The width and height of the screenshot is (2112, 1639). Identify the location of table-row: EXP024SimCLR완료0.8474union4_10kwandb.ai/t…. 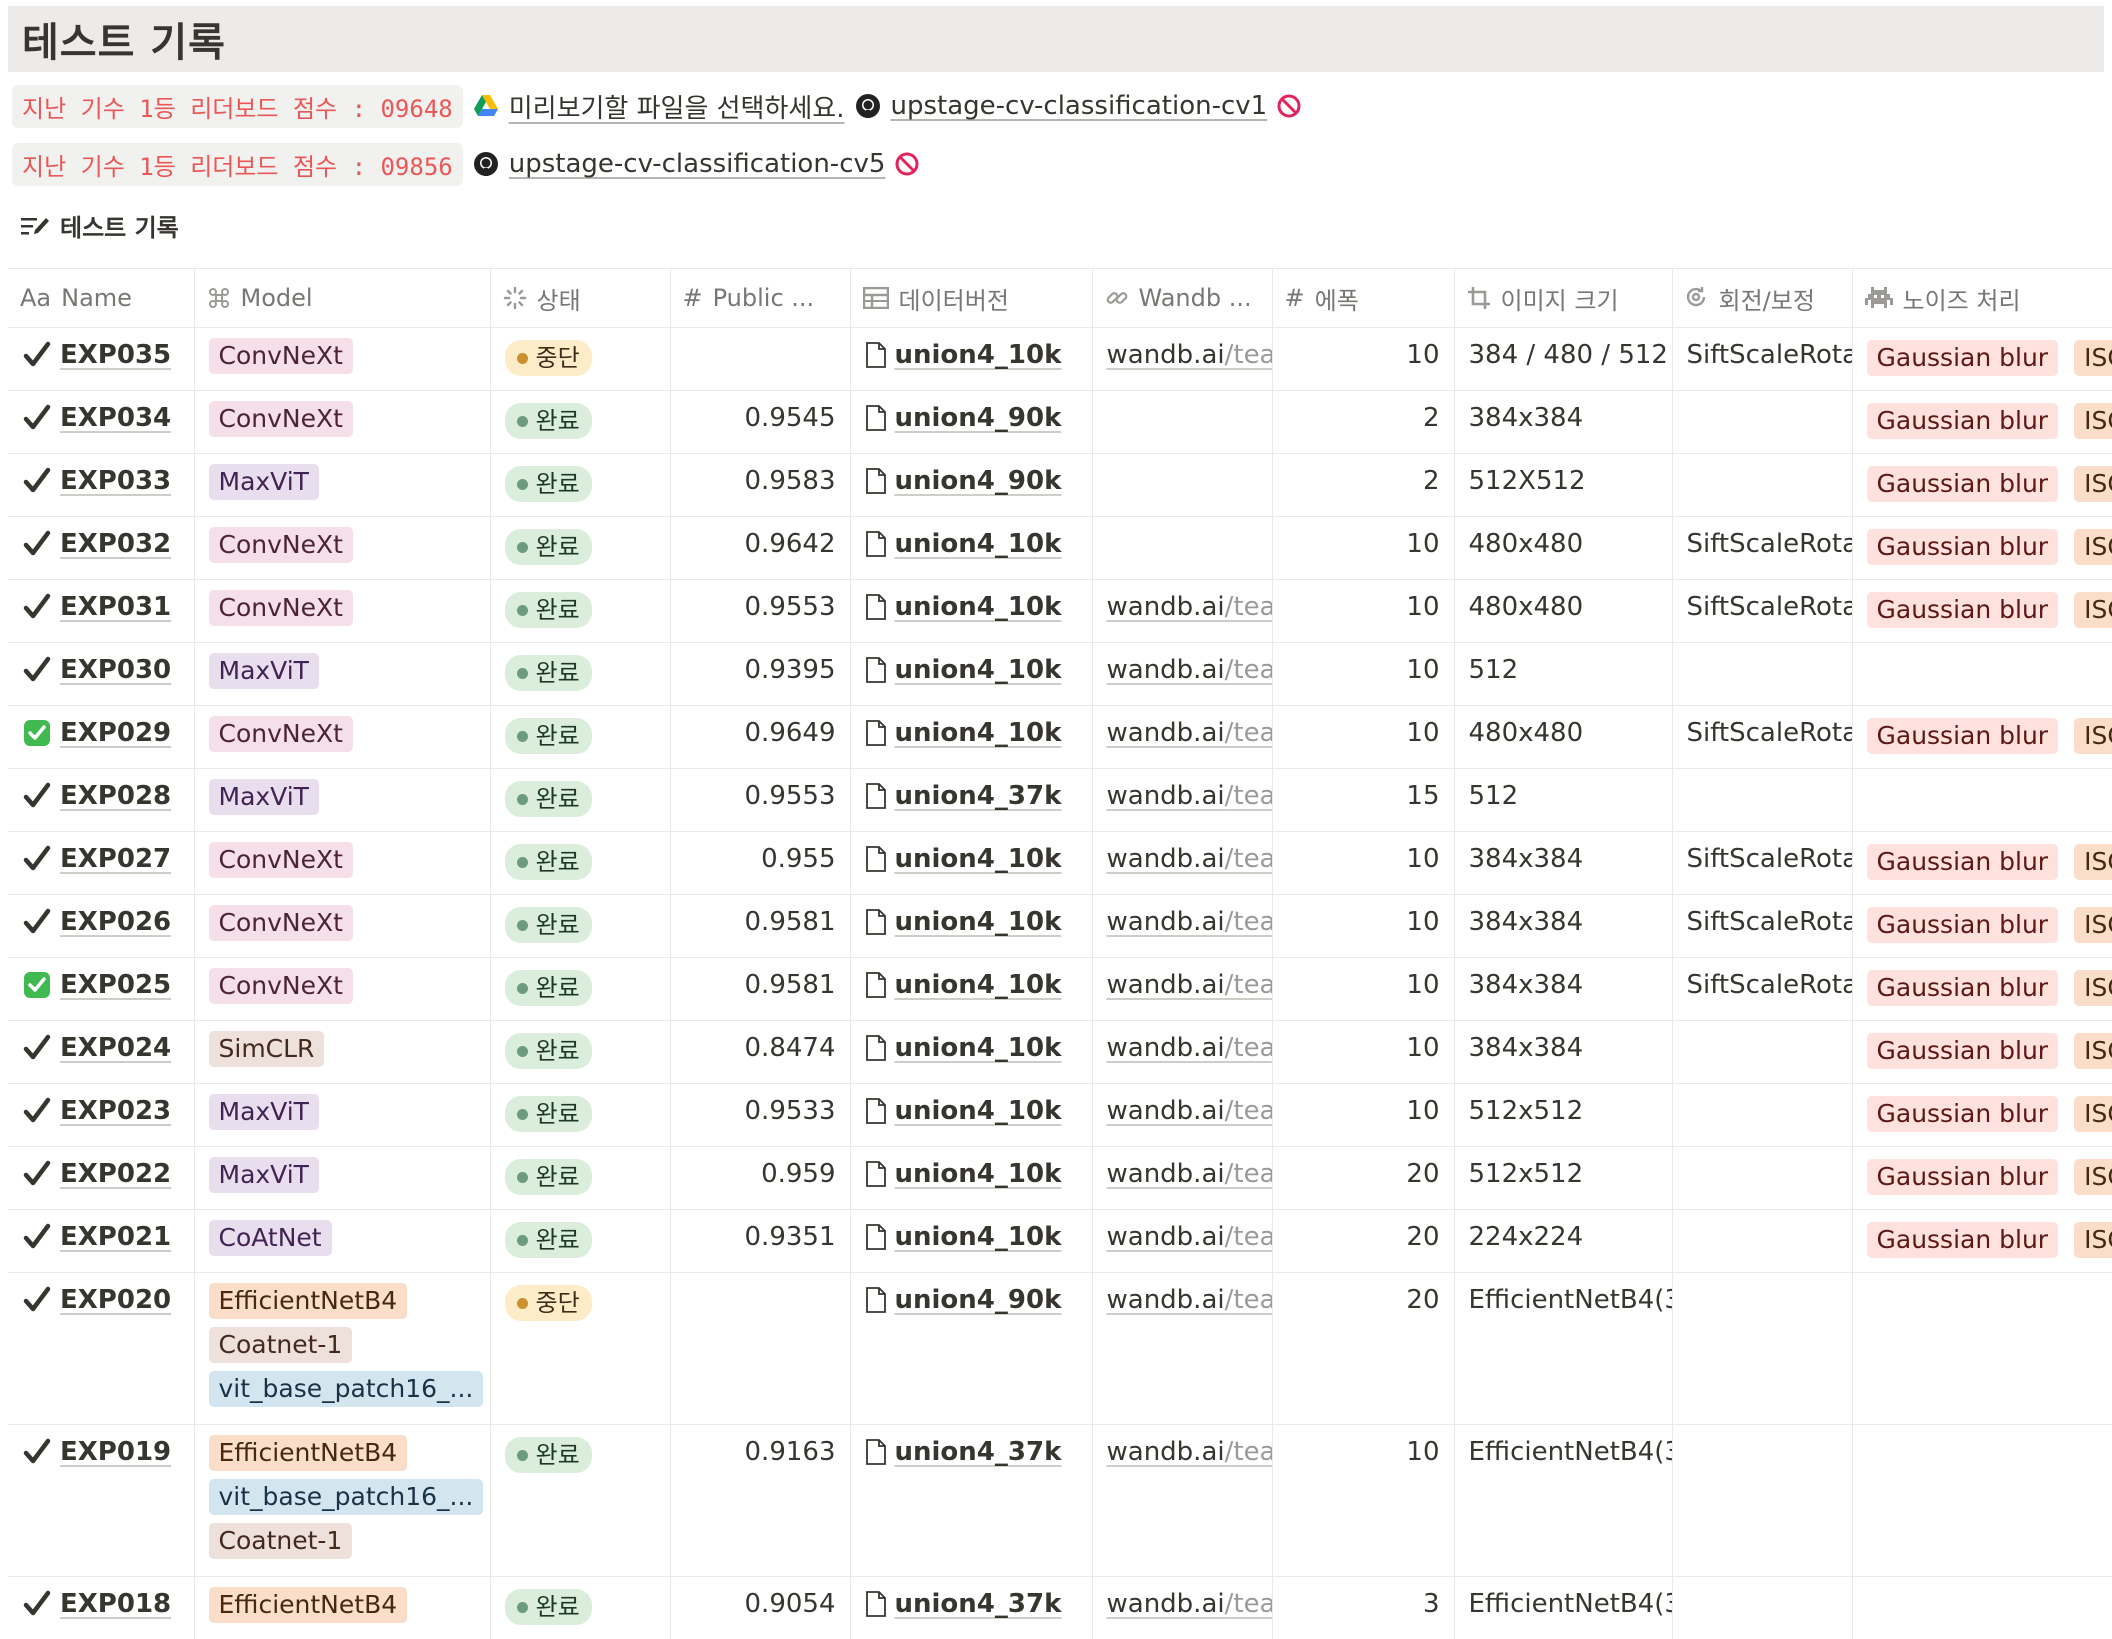
(1060, 1052).